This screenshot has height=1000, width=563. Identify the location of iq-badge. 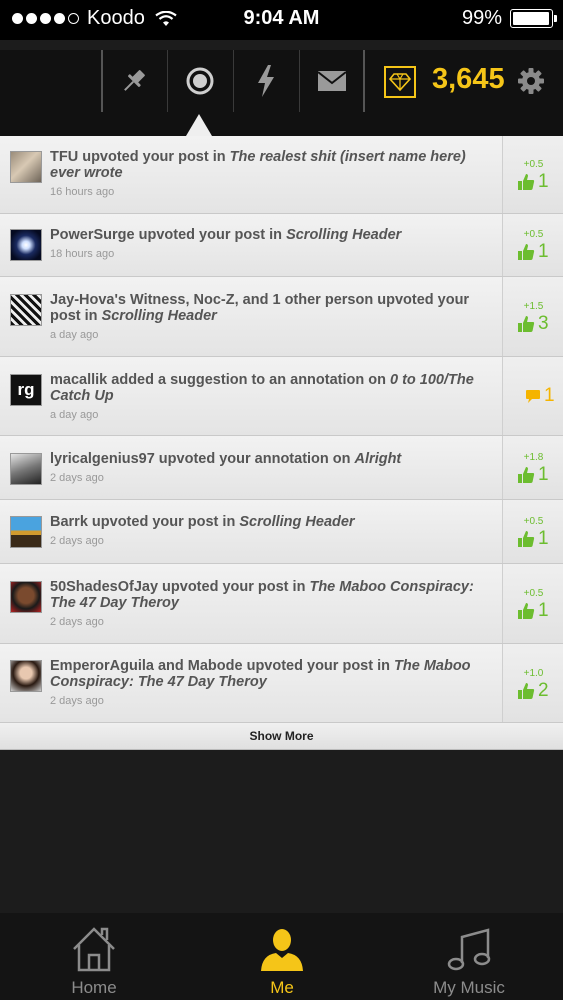
(400, 82).